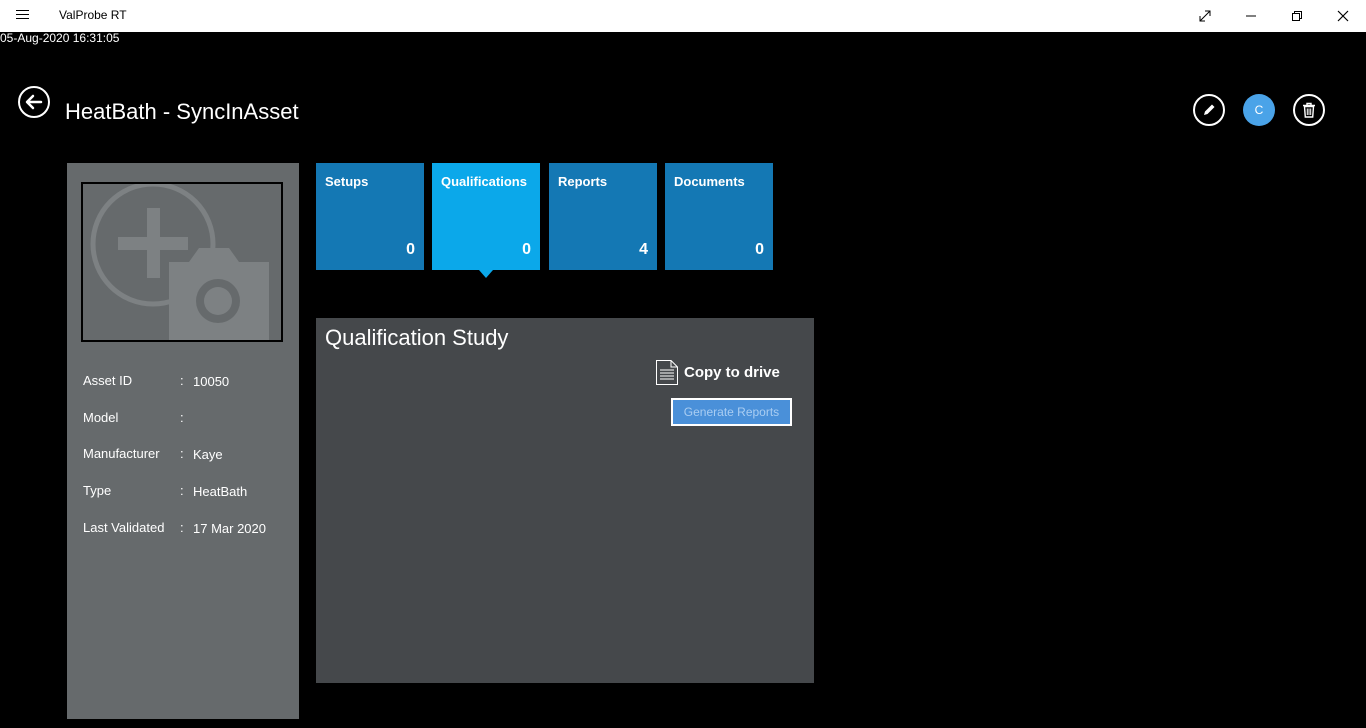 The image size is (1366, 728). I want to click on tile-reports: Reports 4, so click(603, 216).